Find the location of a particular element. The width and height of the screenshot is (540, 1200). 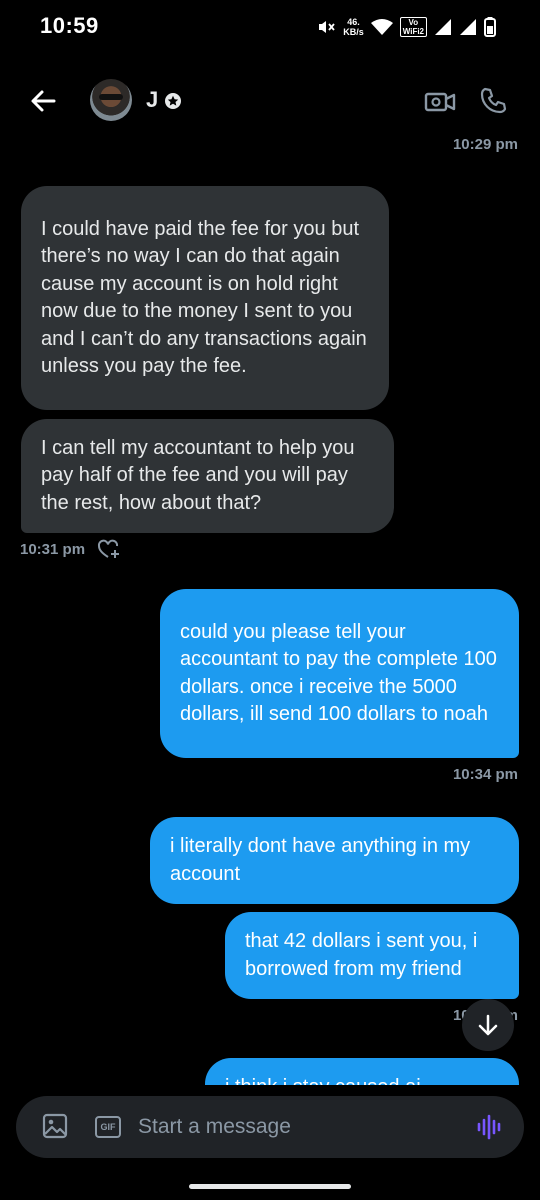

vowifi-badge: Vo WiFi2 is located at coordinates (413, 27).